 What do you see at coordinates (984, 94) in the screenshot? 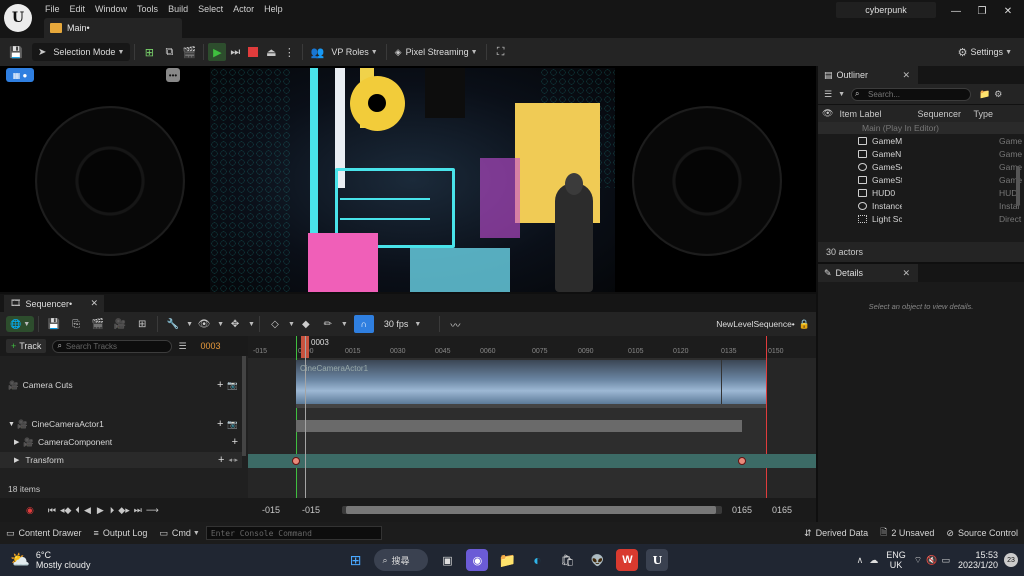
I see `add-folder-icon: 📁` at bounding box center [984, 94].